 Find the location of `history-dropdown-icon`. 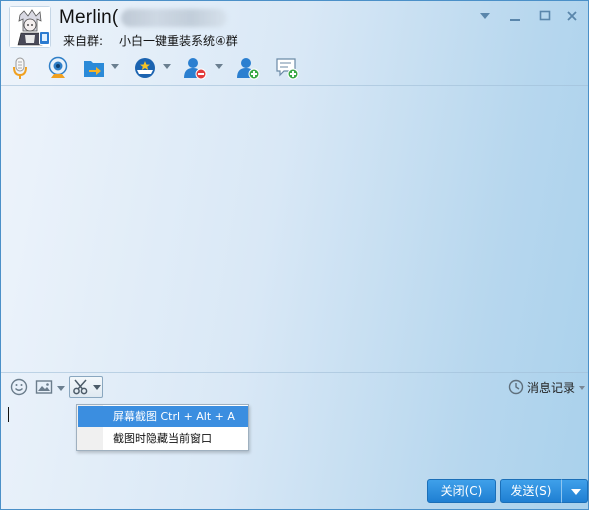

history-dropdown-icon is located at coordinates (582, 388).